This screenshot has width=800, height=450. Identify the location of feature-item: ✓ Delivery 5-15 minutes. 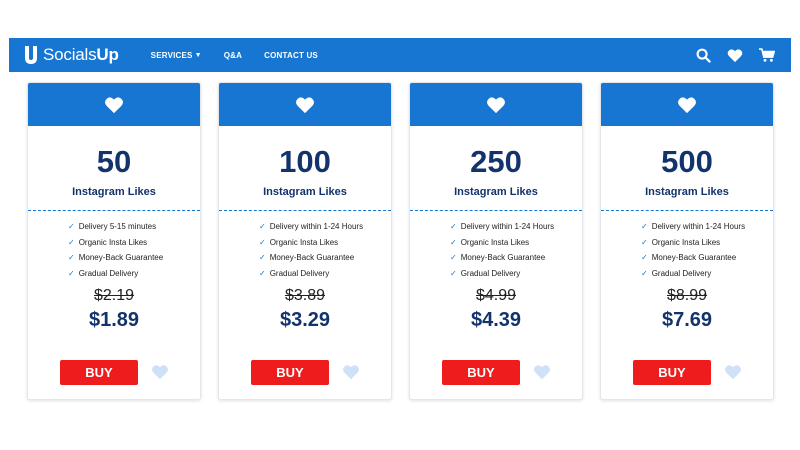
(134, 227).